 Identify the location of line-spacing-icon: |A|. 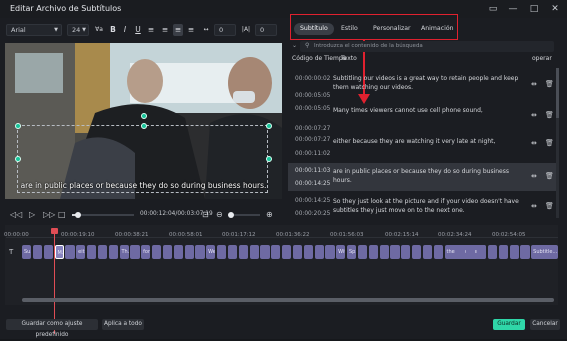
(246, 30).